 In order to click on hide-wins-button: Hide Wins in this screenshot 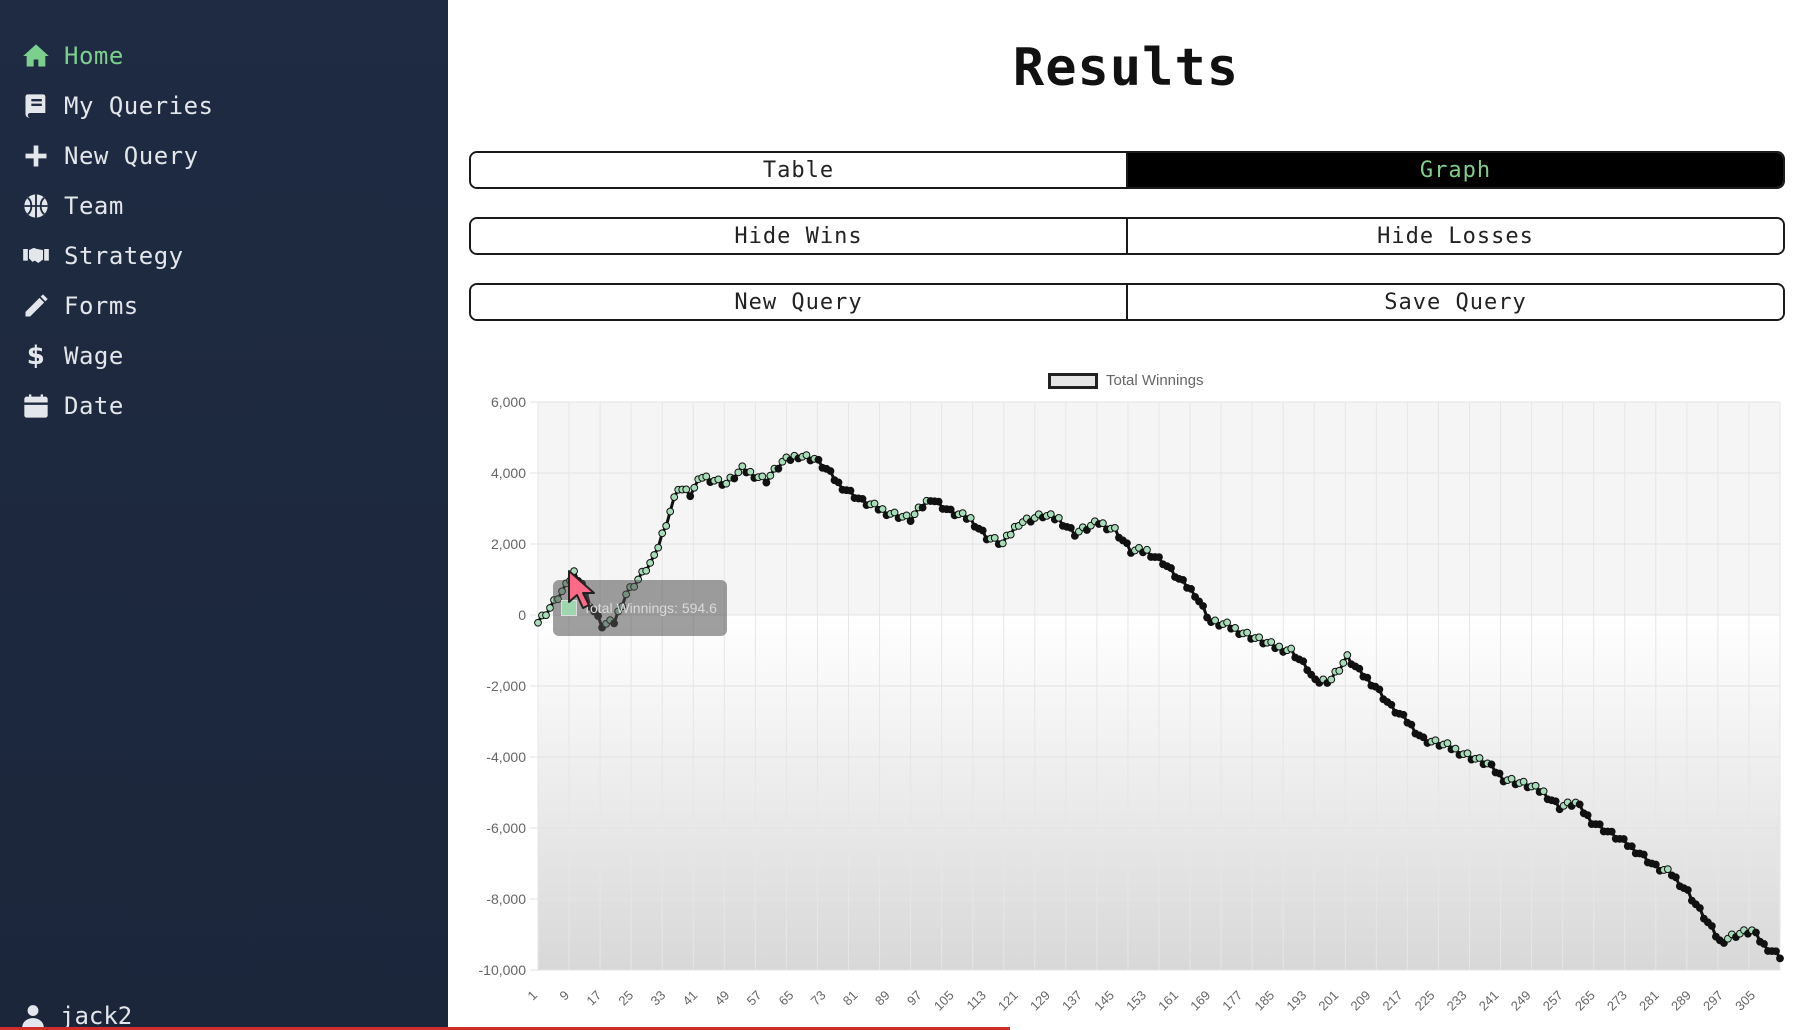, I will do `click(798, 236)`.